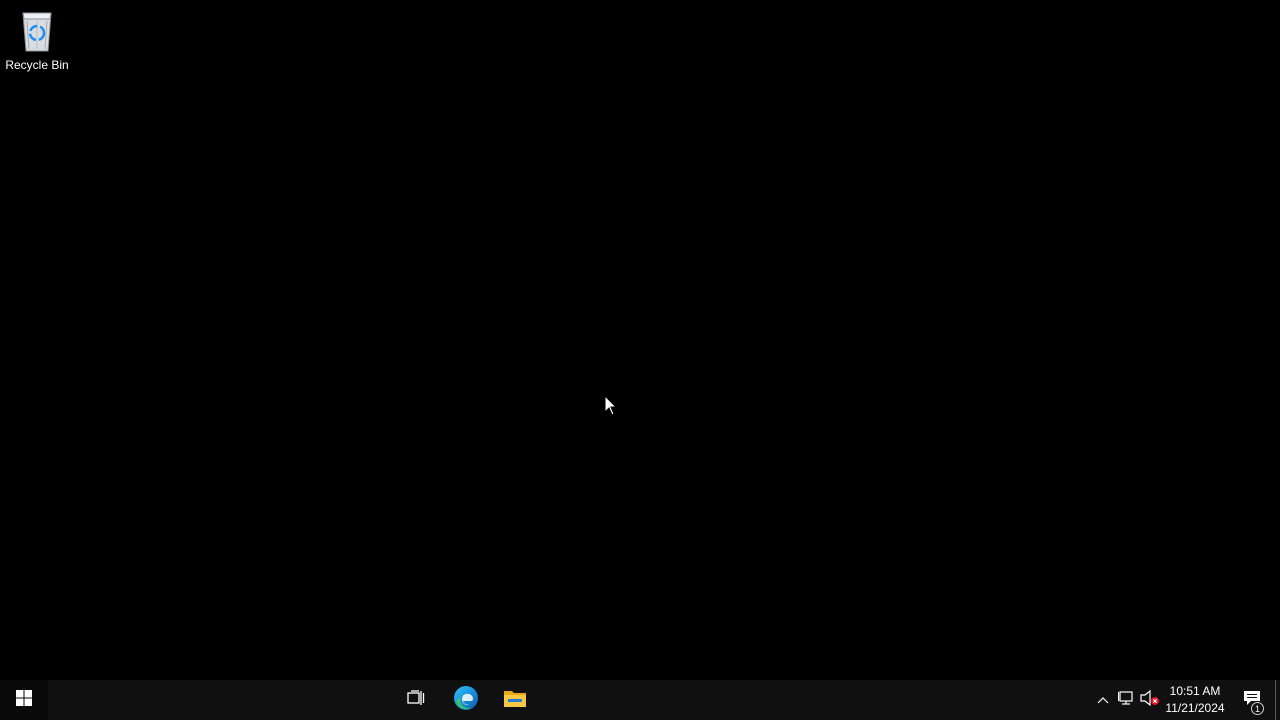 The height and width of the screenshot is (720, 1280). I want to click on clock-date: 11/21/2024, so click(1195, 708).